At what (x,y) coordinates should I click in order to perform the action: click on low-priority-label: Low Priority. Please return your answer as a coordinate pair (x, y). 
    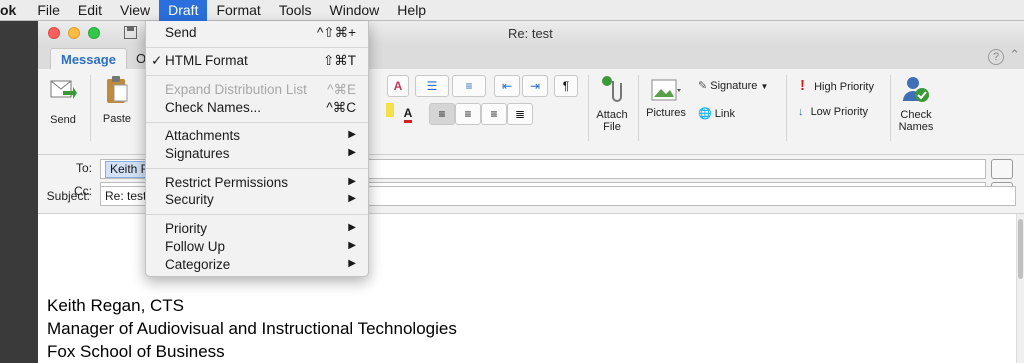
    Looking at the image, I should click on (839, 112).